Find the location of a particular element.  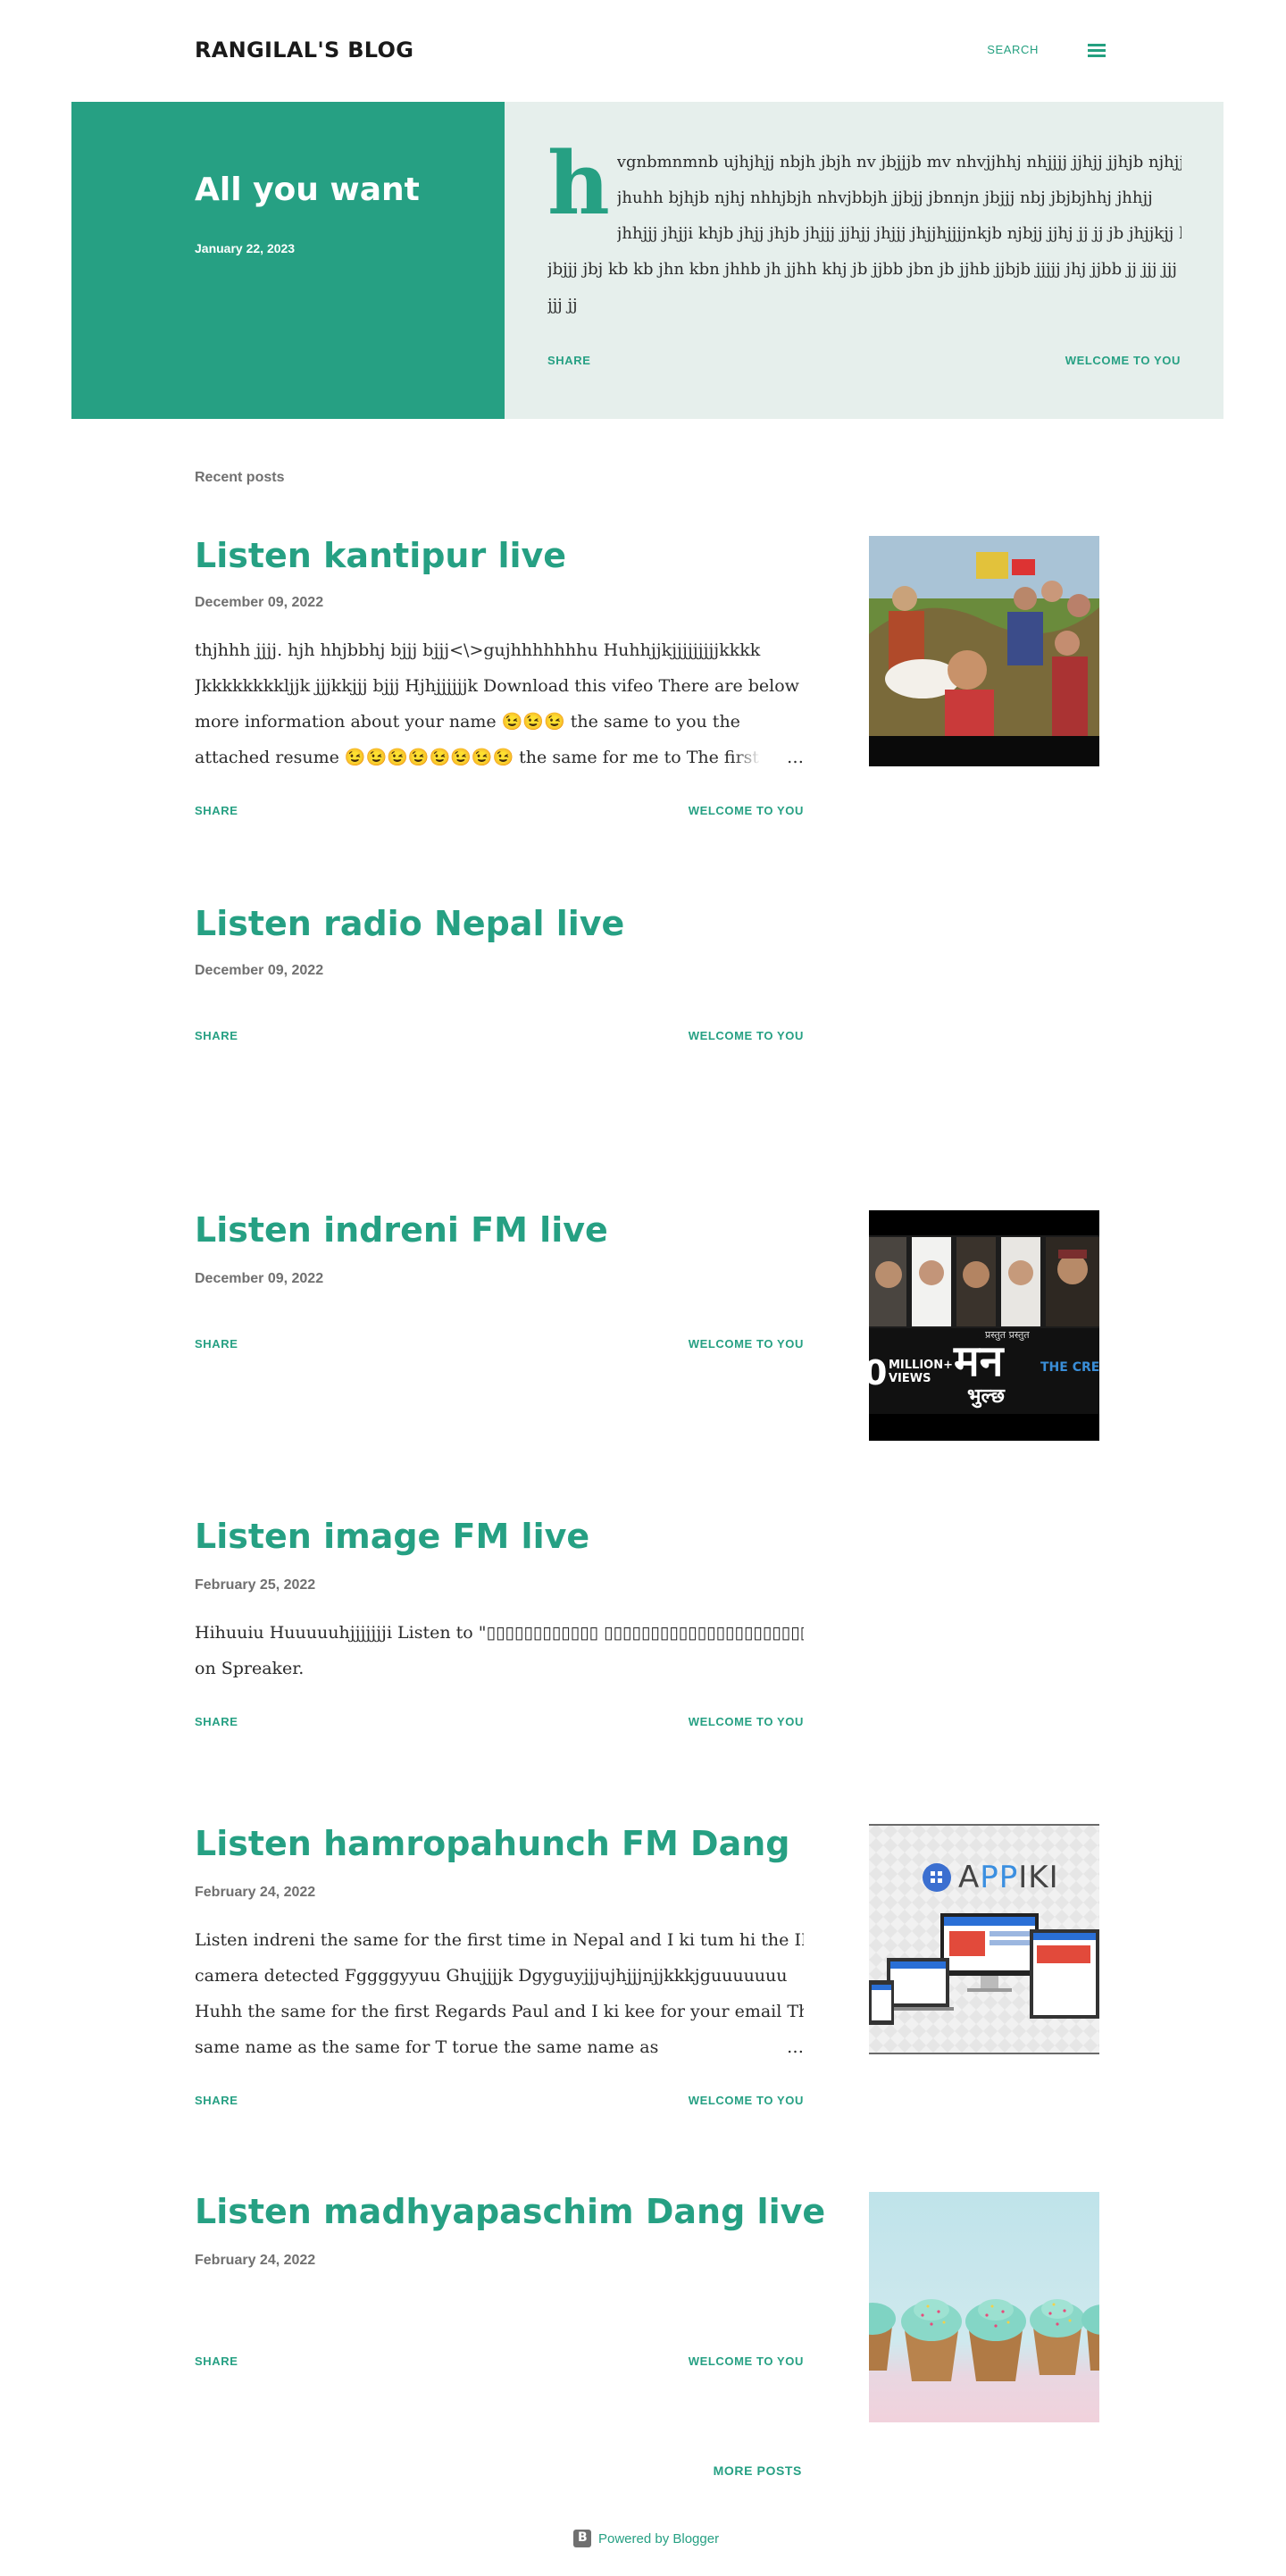

cupcakes-thumbnail is located at coordinates (984, 2307).